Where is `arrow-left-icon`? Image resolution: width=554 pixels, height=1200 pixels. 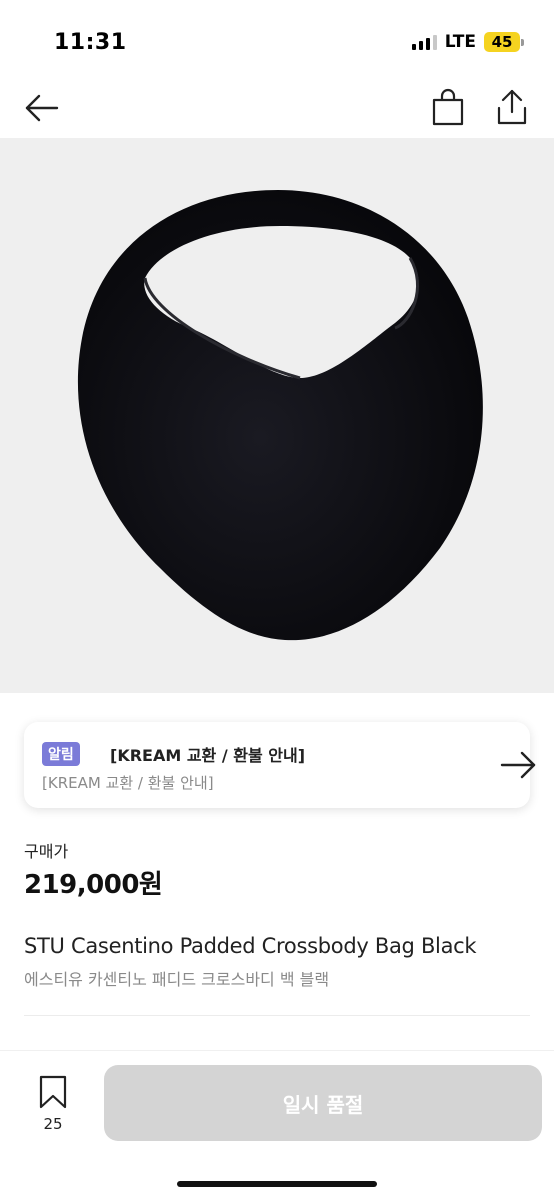 arrow-left-icon is located at coordinates (42, 108).